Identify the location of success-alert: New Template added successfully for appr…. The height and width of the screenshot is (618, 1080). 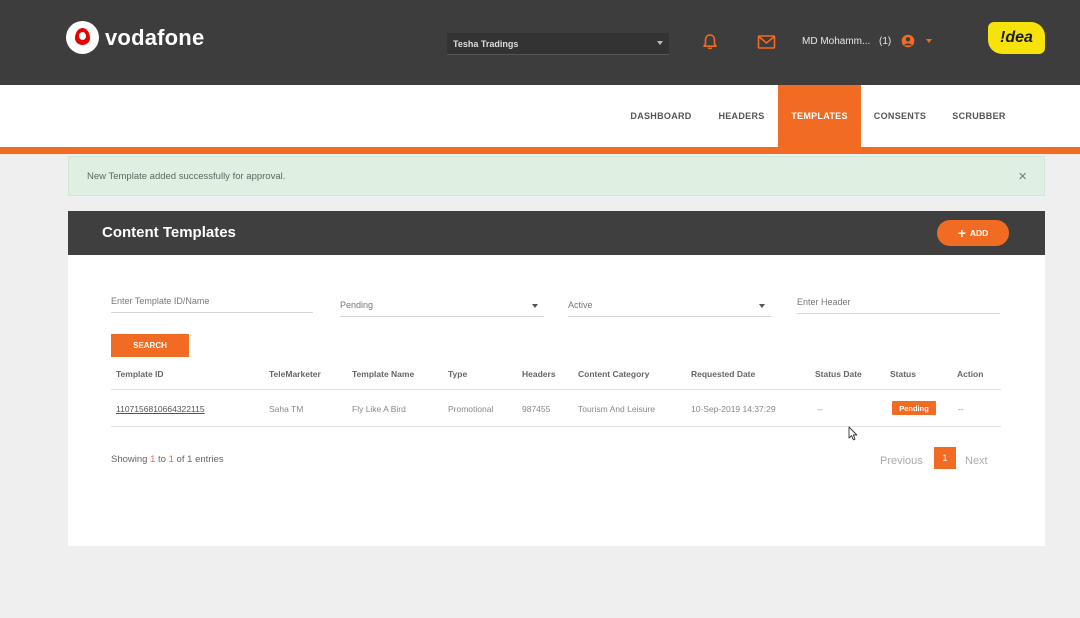
(556, 176).